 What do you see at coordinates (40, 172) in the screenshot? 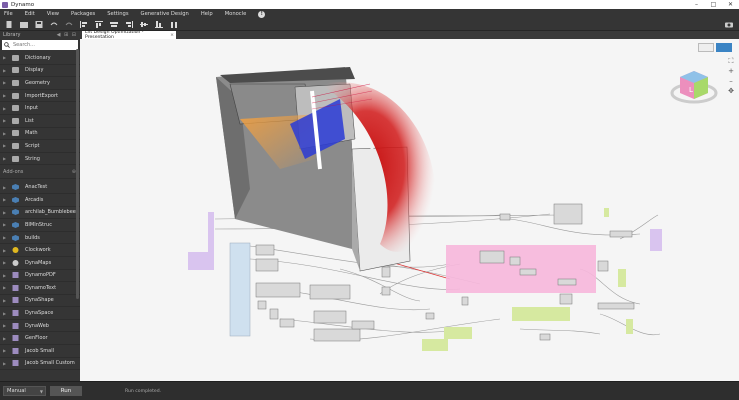
I see `addons-section-header: Add-ons ⊕` at bounding box center [40, 172].